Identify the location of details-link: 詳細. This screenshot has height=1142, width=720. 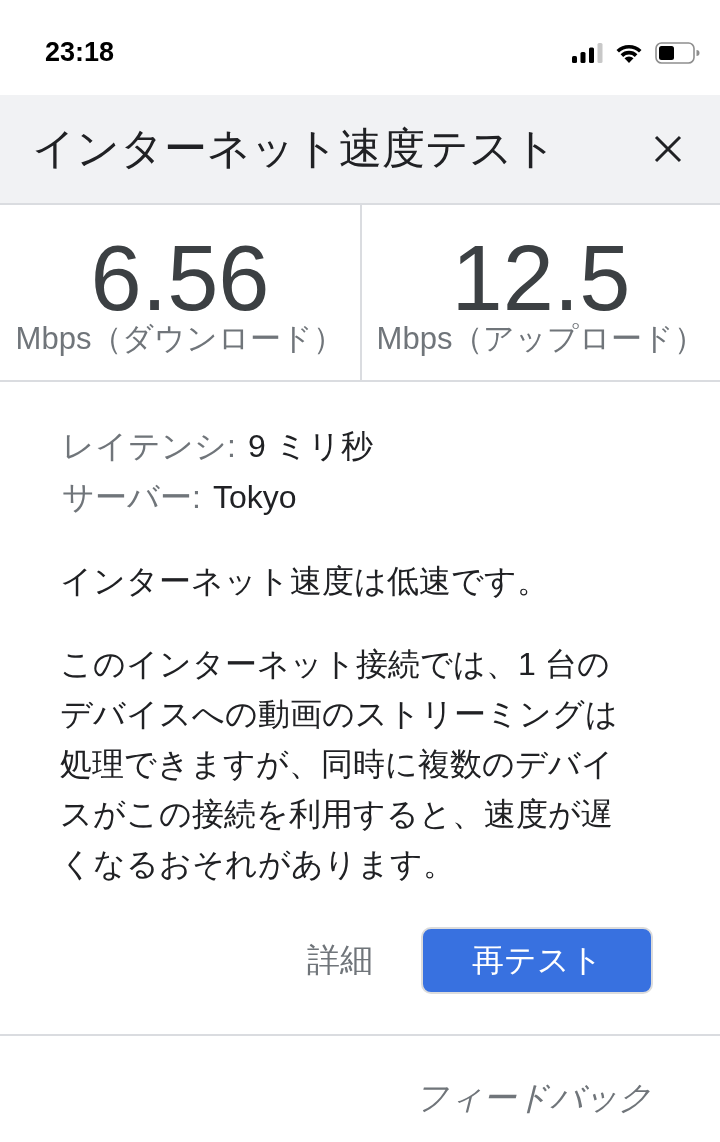
(340, 960).